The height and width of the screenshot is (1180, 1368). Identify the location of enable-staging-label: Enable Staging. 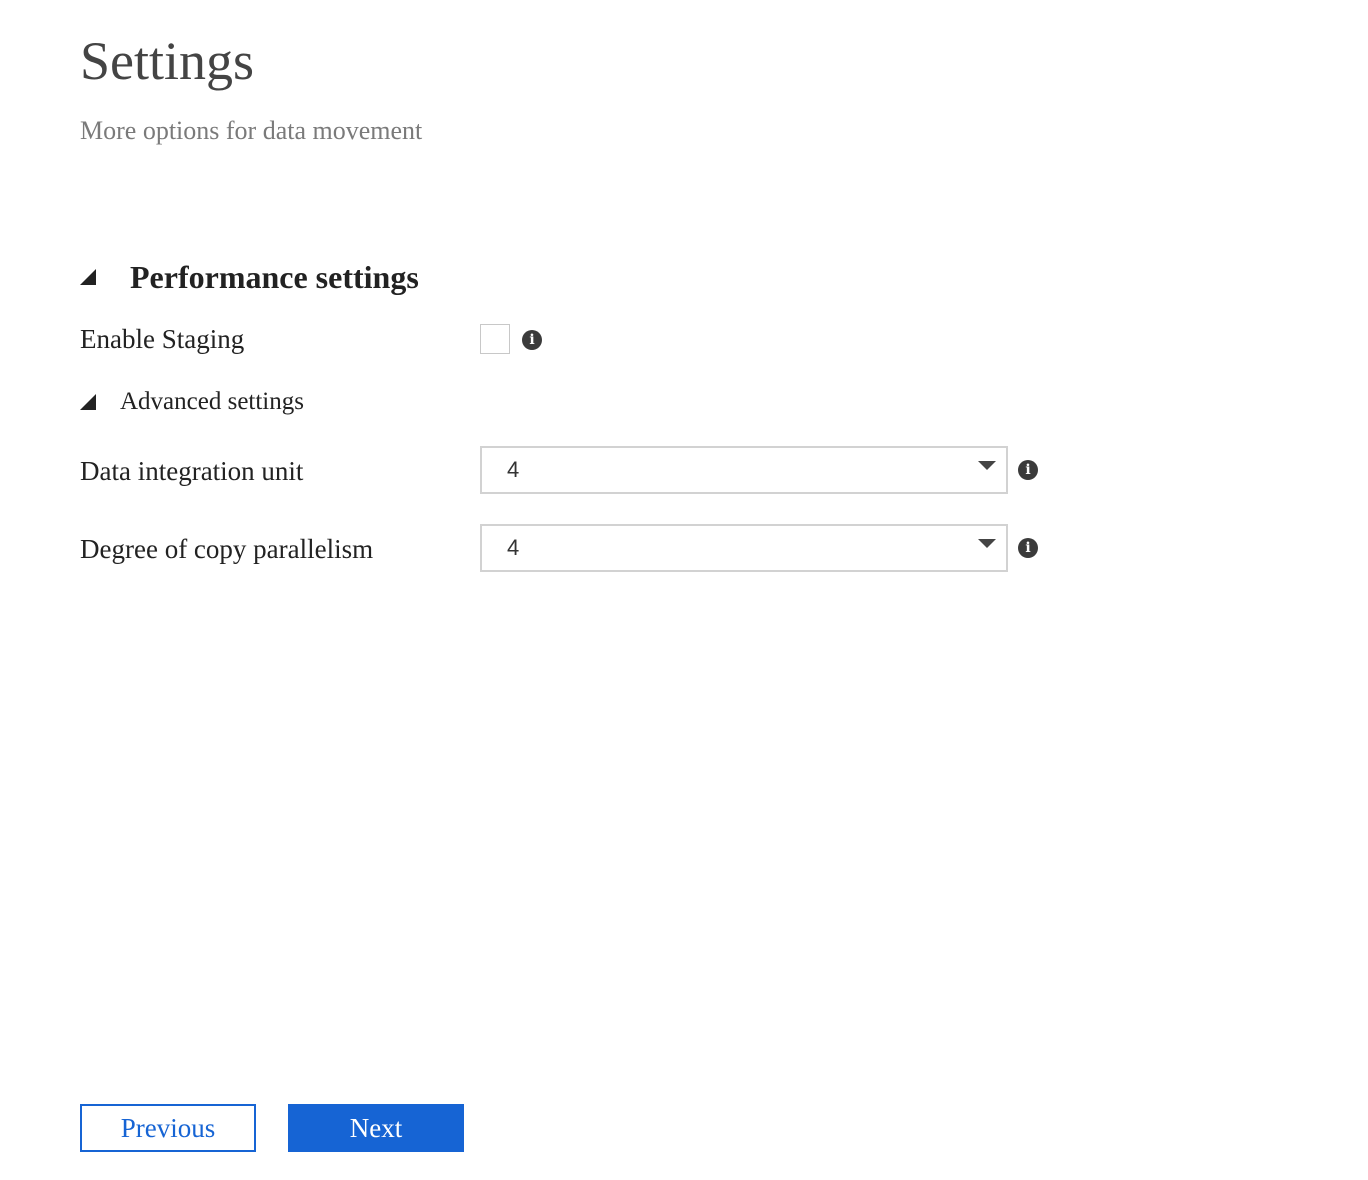
(162, 339).